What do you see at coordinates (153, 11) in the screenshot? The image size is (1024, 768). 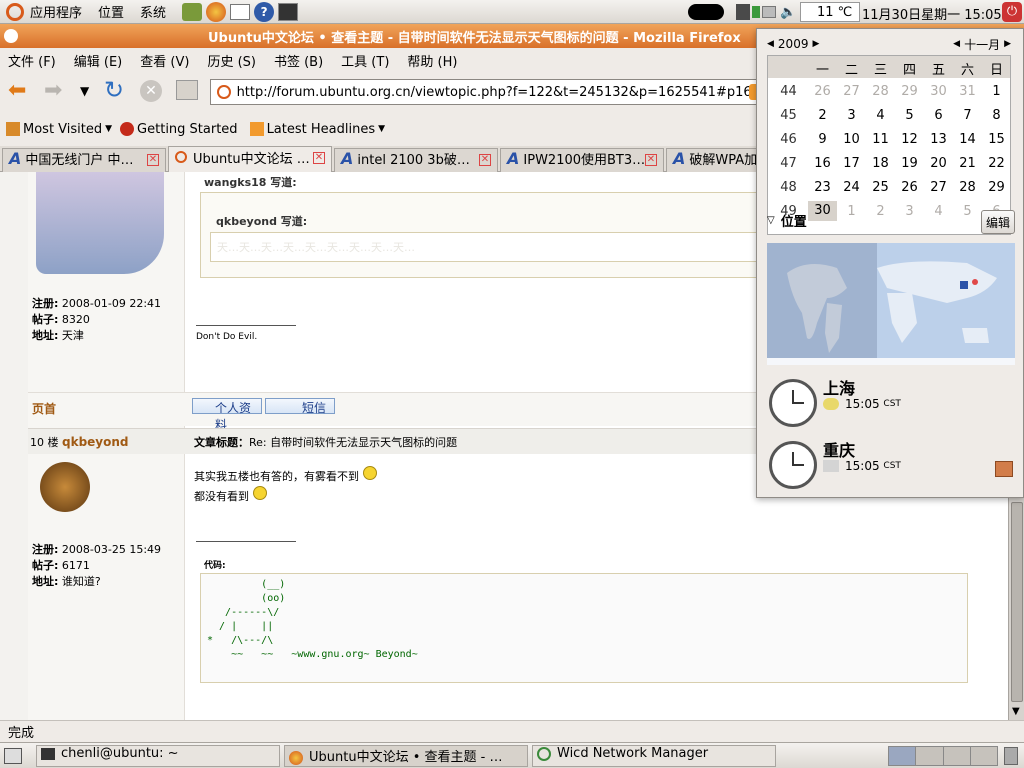 I see `system-menu: 系统` at bounding box center [153, 11].